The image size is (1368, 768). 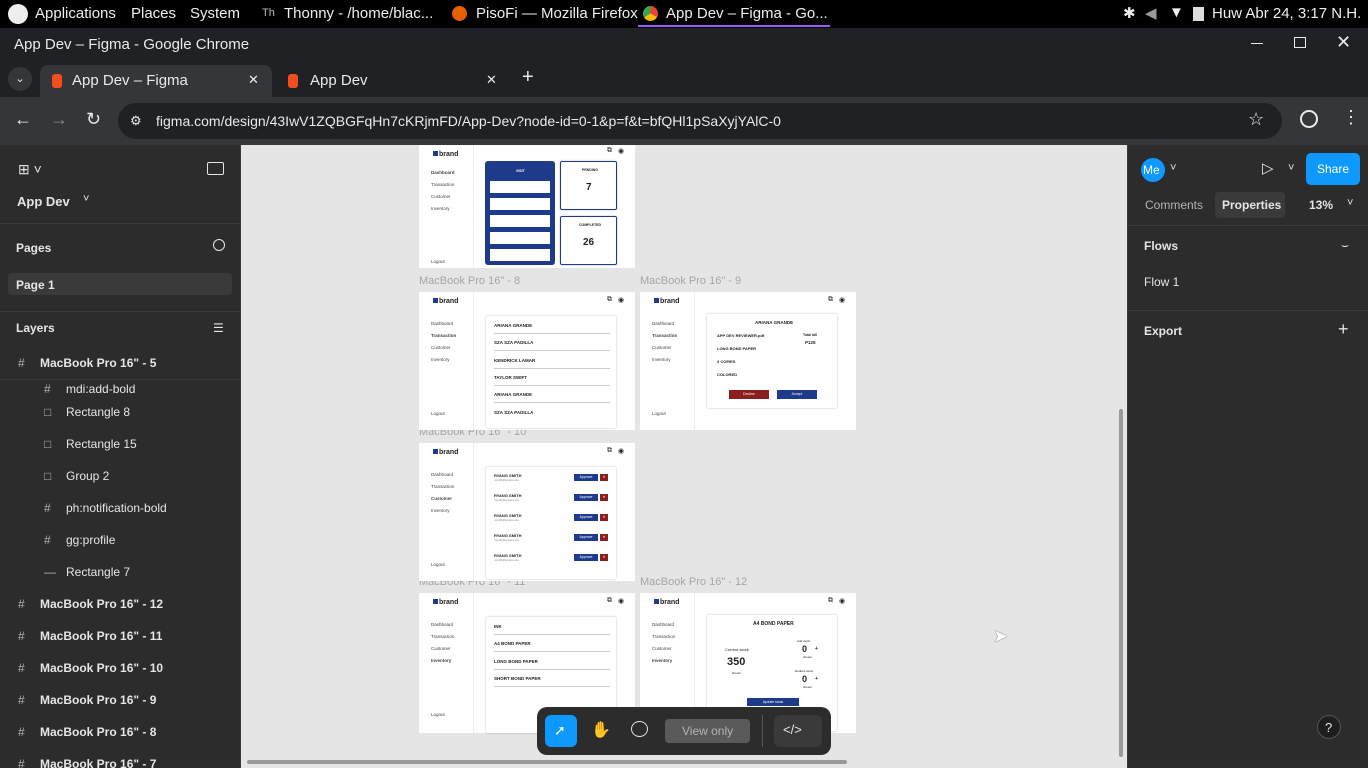 I want to click on layer-row: # MacBook Pro 16" - 9, so click(x=120, y=701).